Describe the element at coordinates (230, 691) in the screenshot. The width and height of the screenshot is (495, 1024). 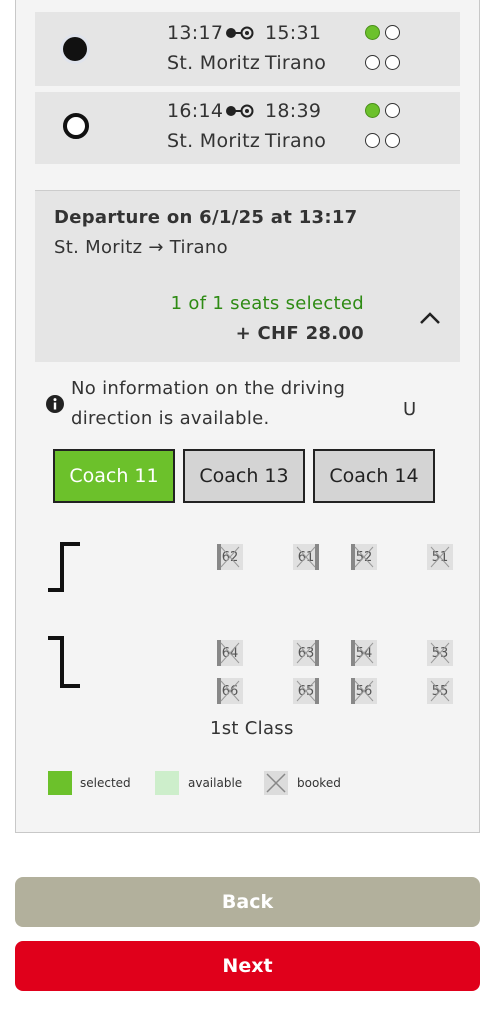
I see `seat-booked: 66` at that location.